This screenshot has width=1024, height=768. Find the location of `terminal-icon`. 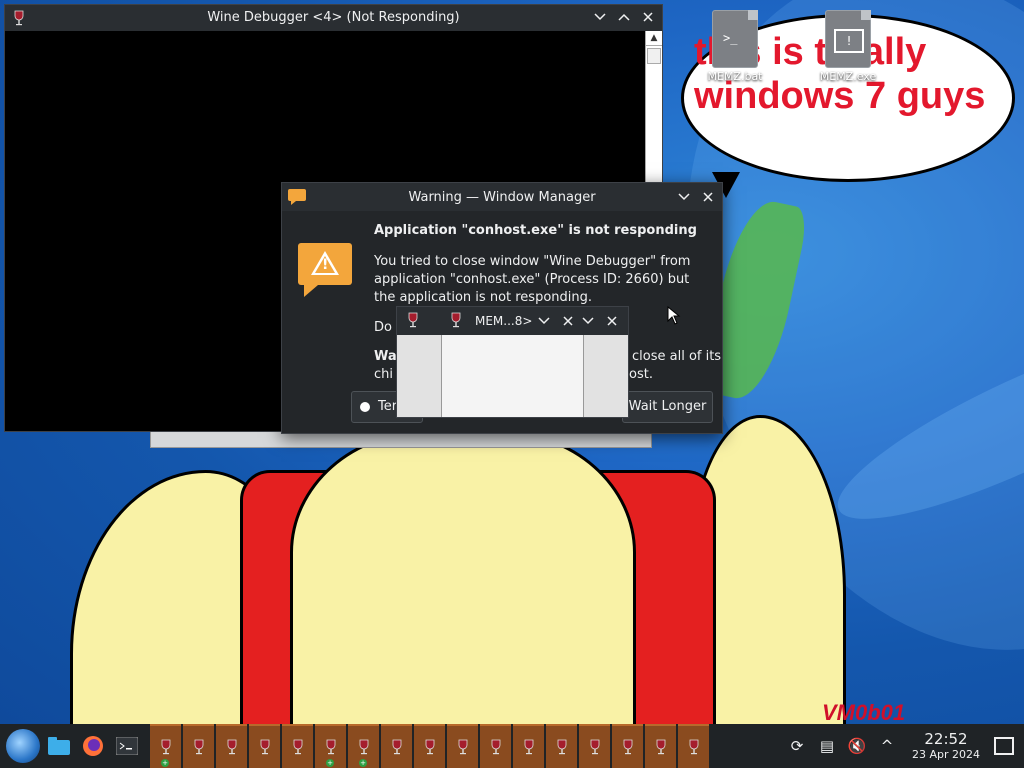

terminal-icon is located at coordinates (127, 746).